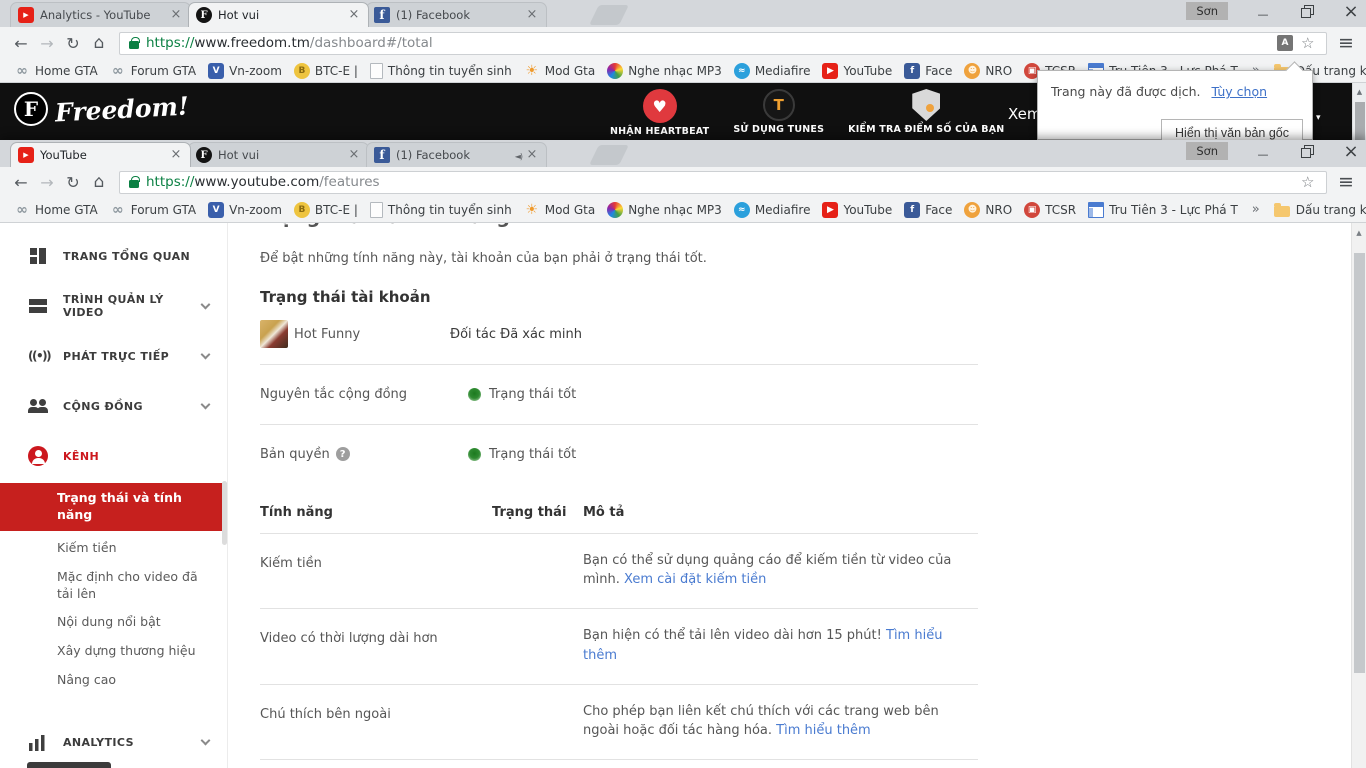 The width and height of the screenshot is (1366, 768). I want to click on page-scrollbar-top, so click(1359, 111).